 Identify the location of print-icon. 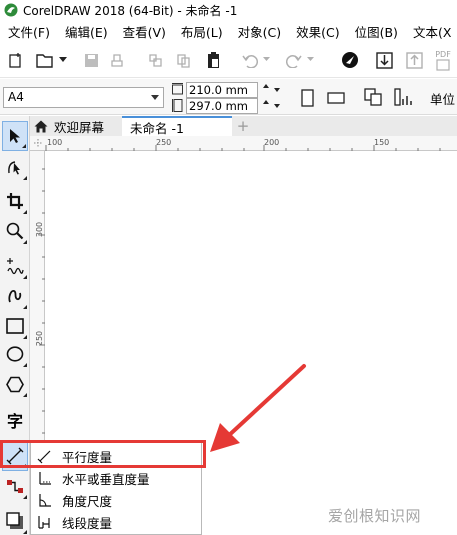
(117, 60).